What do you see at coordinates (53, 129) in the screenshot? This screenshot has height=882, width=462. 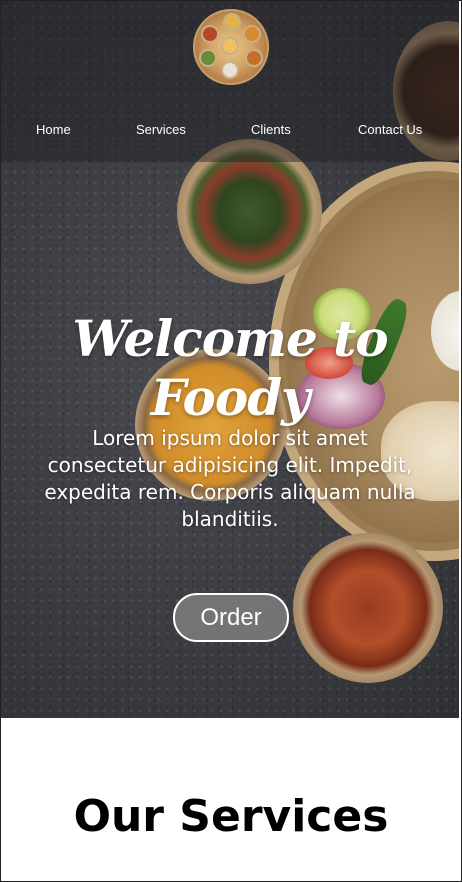 I see `nav-item-home: Home` at bounding box center [53, 129].